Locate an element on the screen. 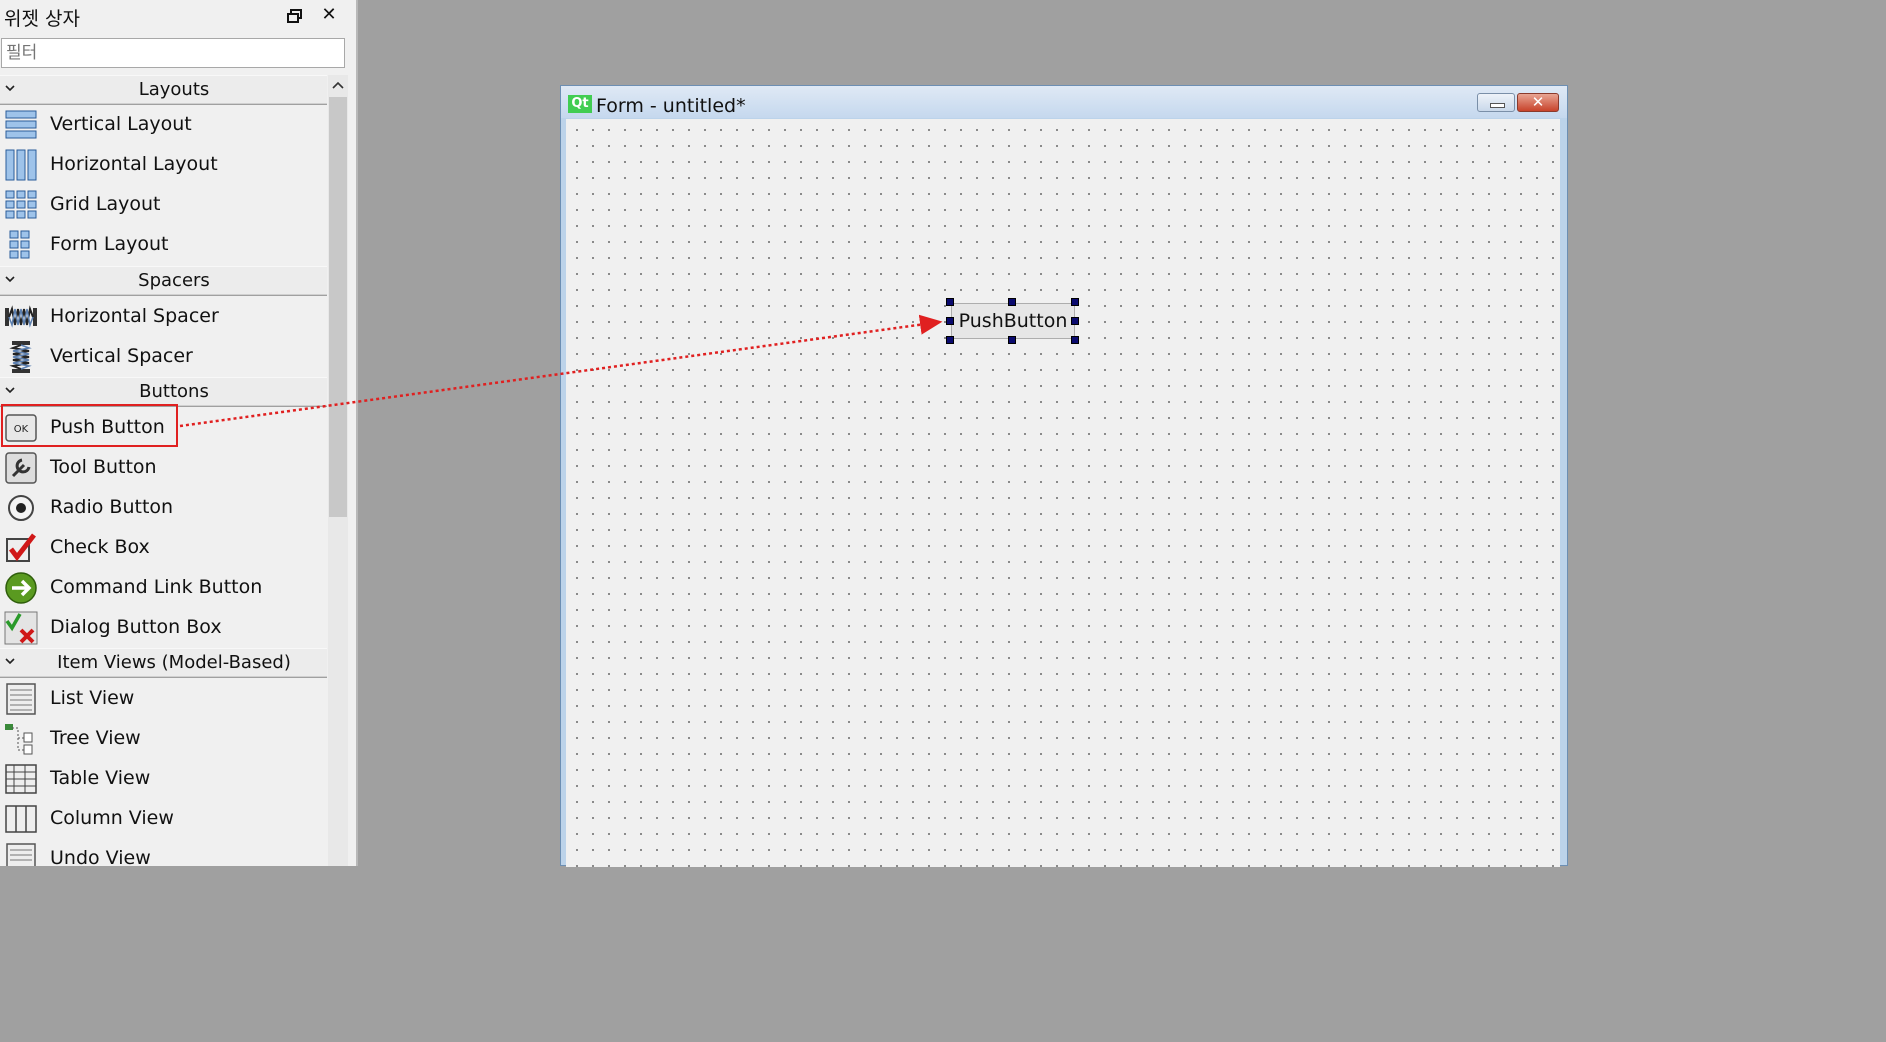 The width and height of the screenshot is (1886, 1042). undo-view-icon is located at coordinates (21, 854).